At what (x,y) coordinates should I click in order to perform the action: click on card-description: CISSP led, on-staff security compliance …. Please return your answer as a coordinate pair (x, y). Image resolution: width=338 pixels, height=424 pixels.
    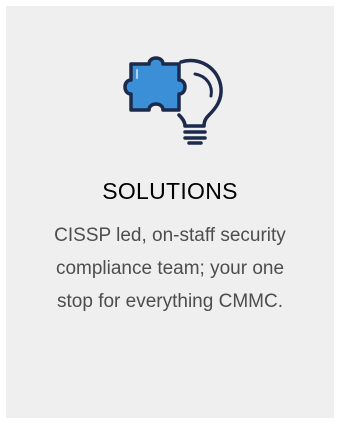
    Looking at the image, I should click on (170, 268).